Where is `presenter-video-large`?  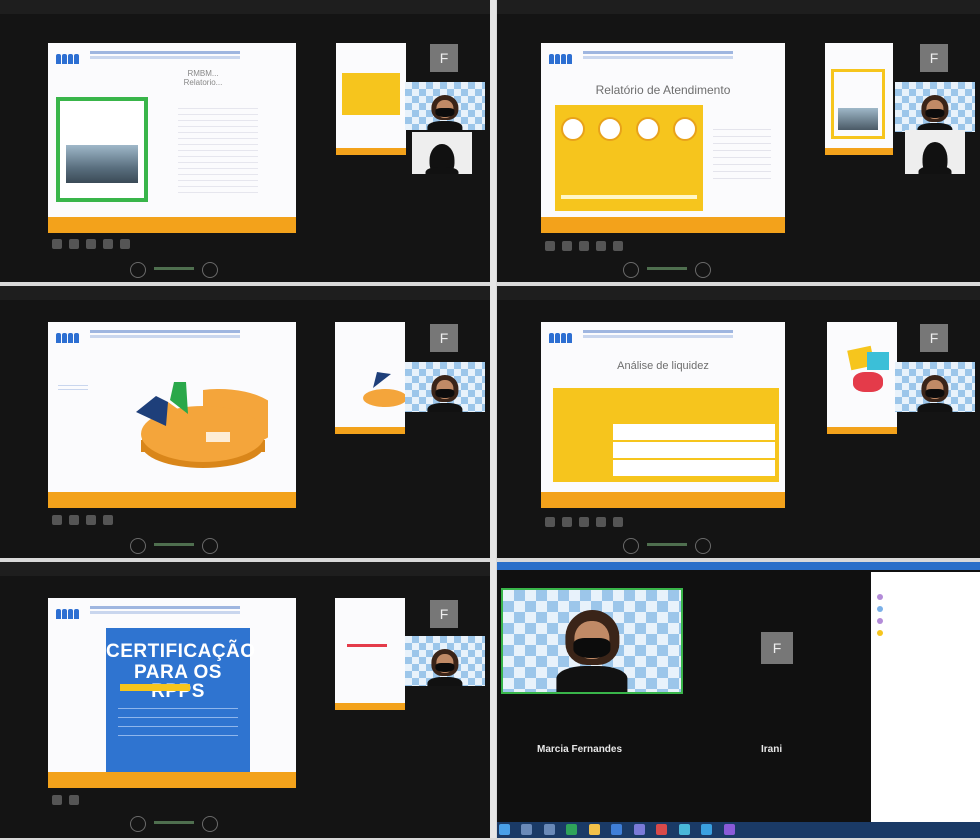 presenter-video-large is located at coordinates (592, 641).